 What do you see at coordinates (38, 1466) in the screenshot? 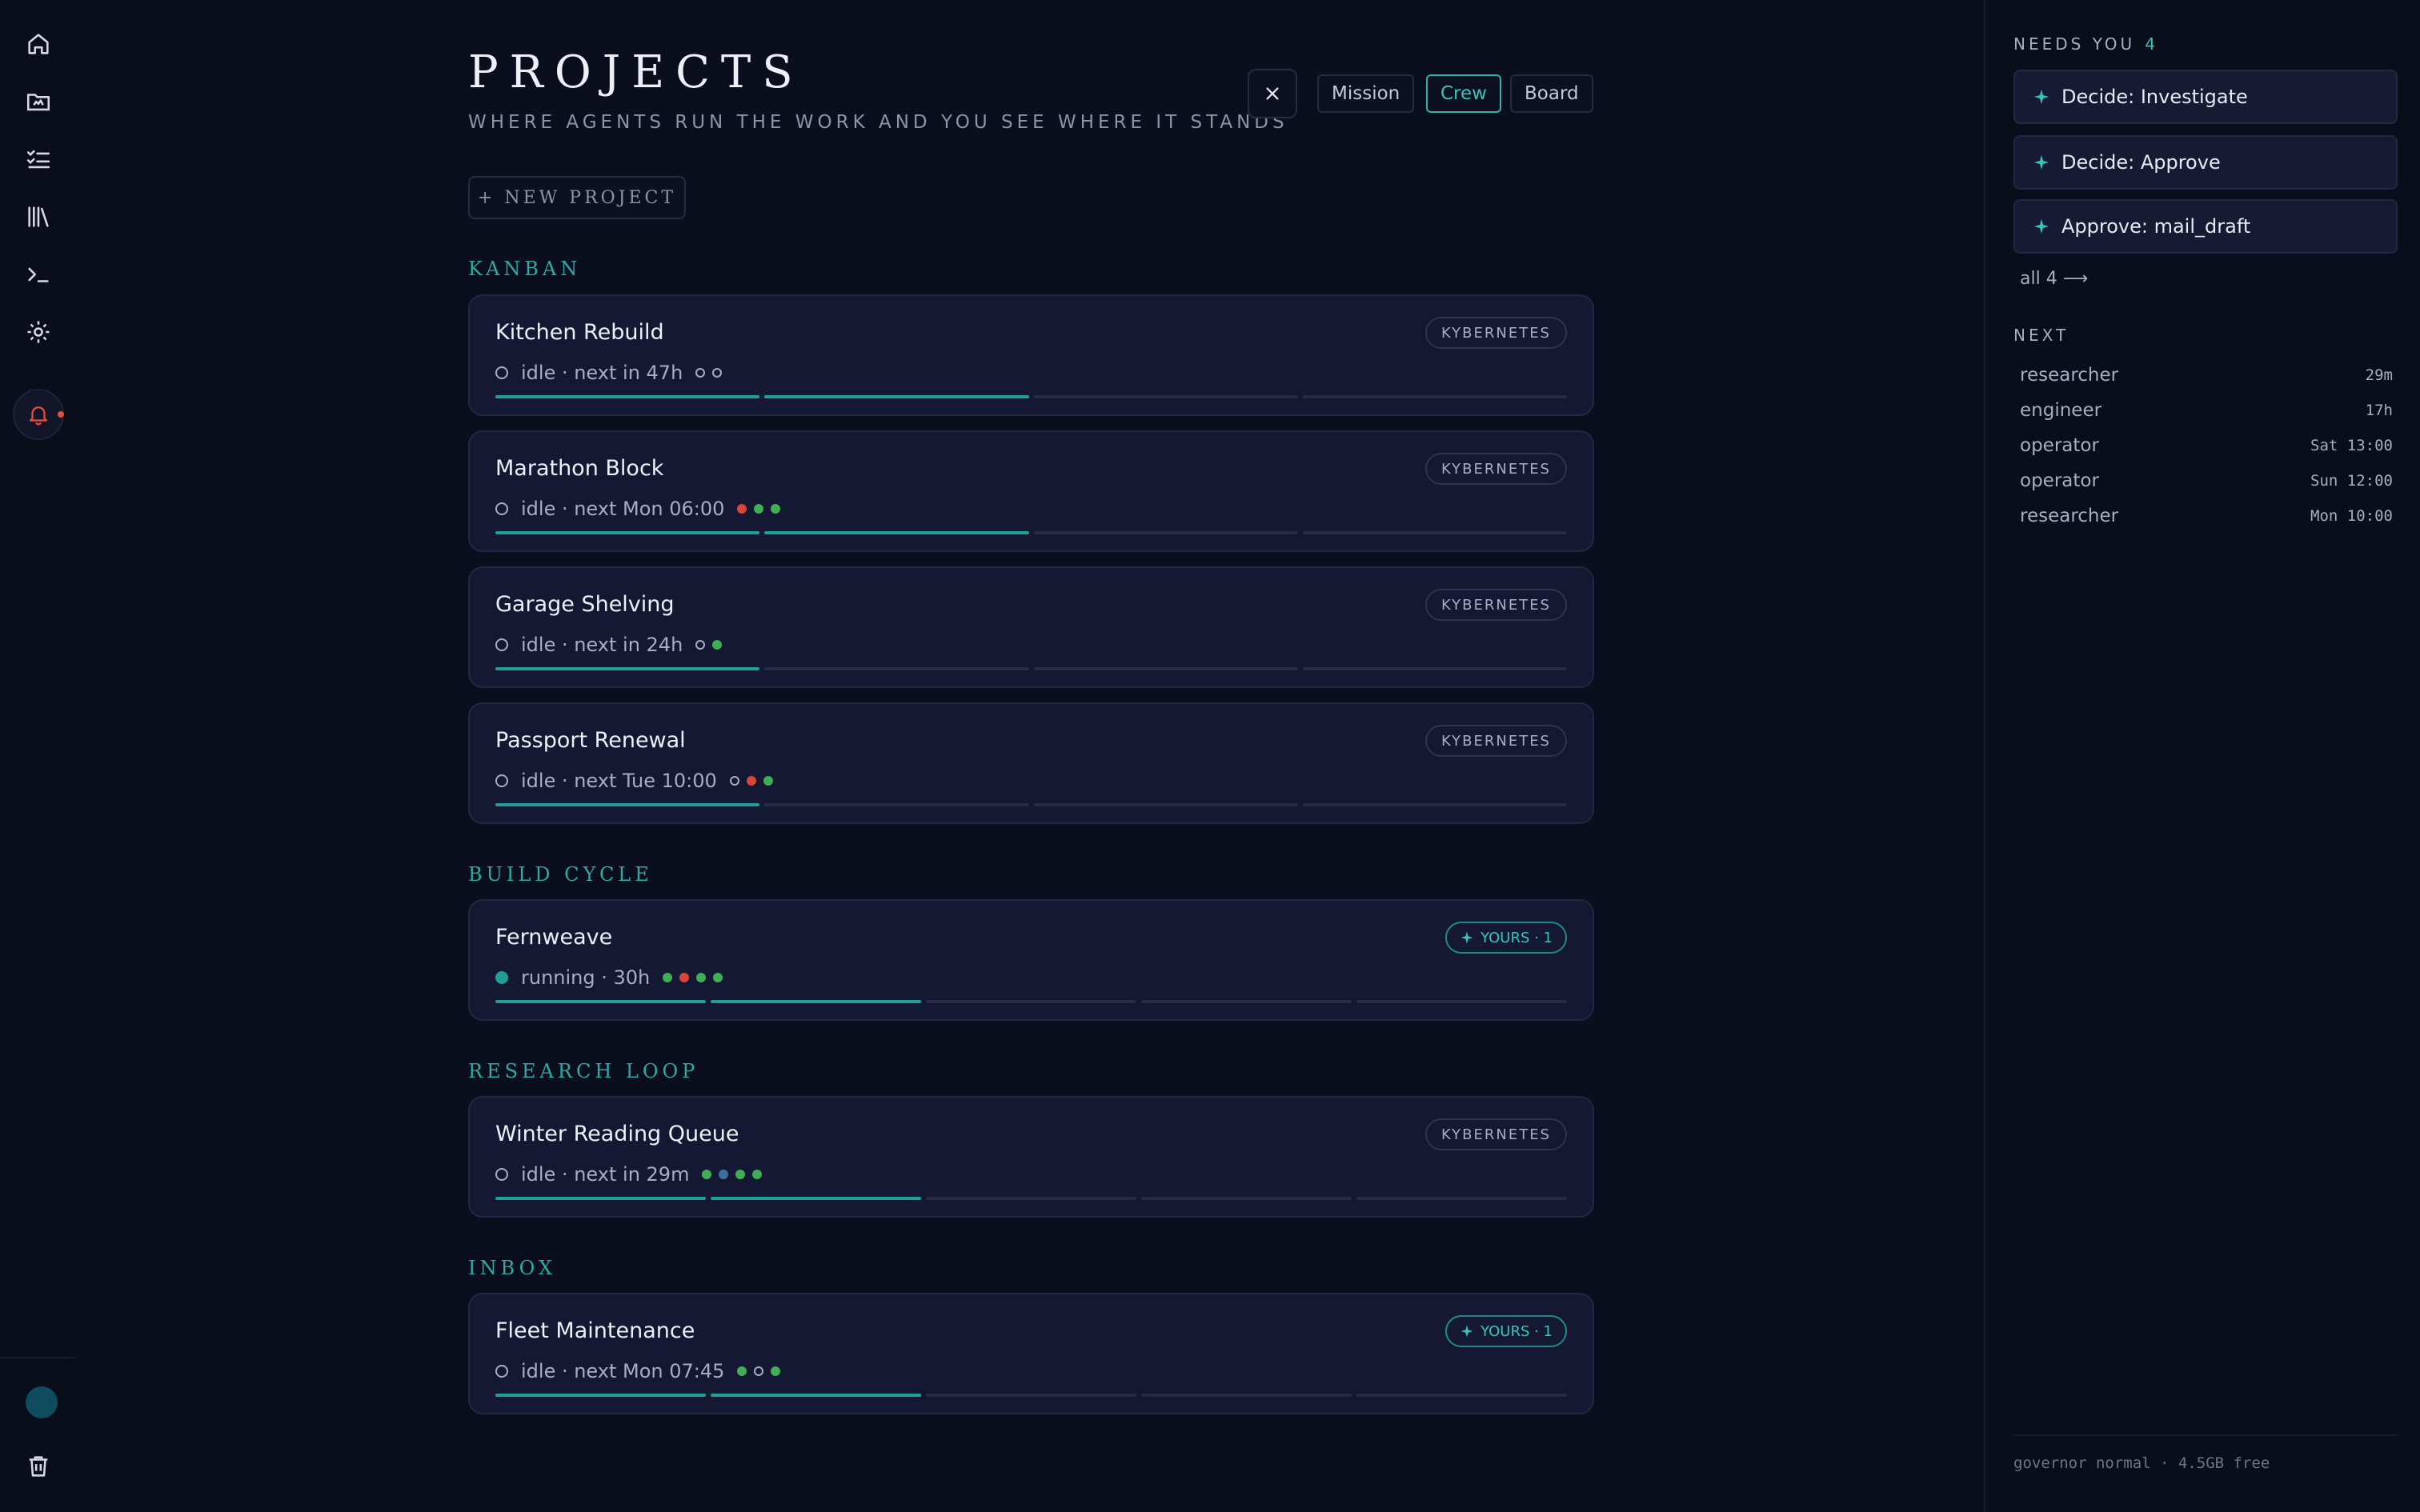
I see `trash-icon` at bounding box center [38, 1466].